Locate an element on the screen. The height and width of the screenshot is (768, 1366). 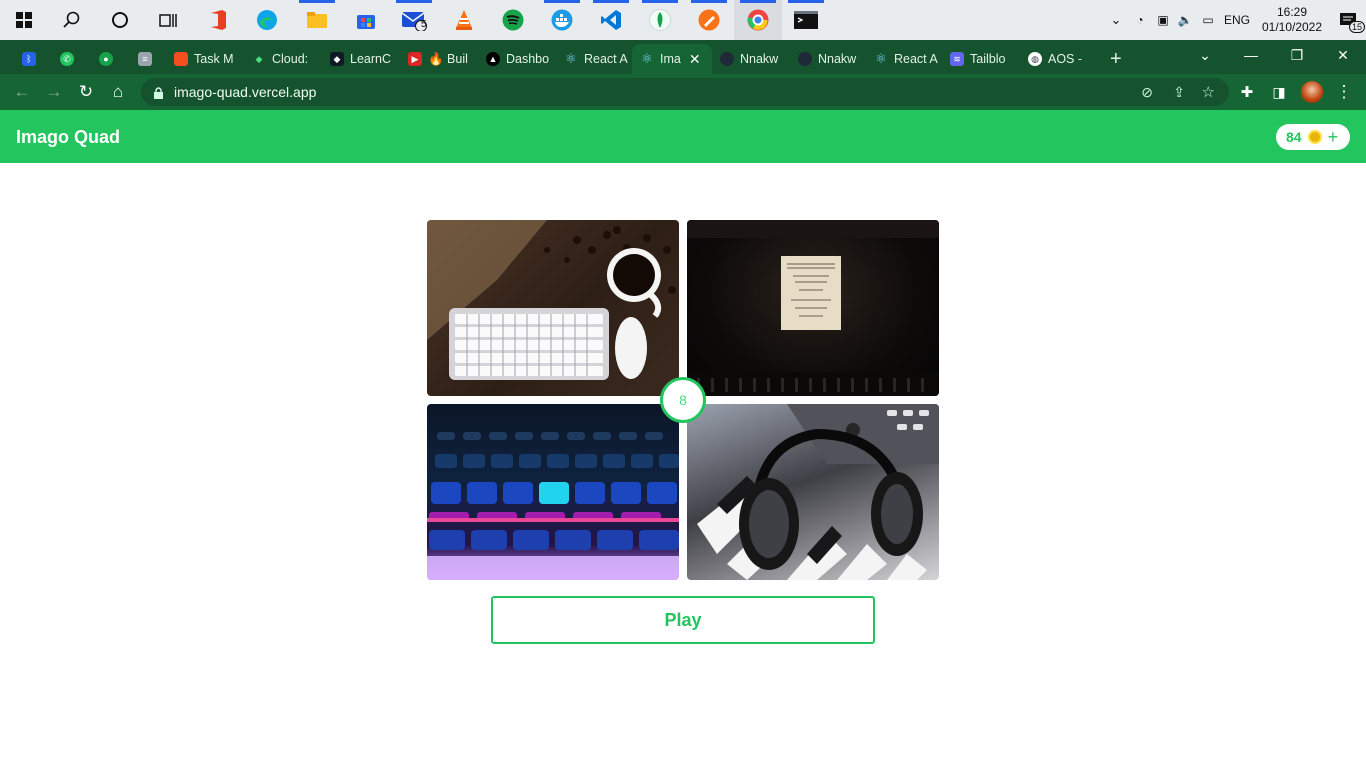
tab-react-app-1: ⚛ React A is located at coordinates (592, 59).